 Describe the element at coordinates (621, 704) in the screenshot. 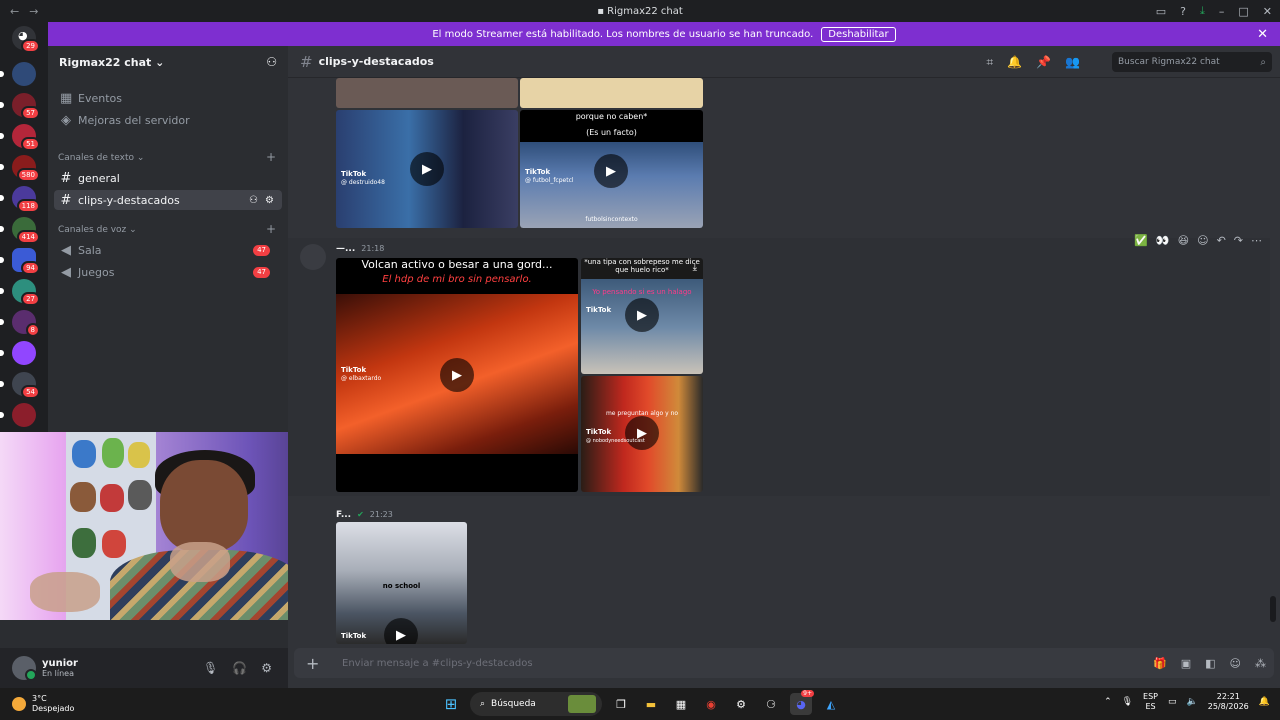

I see `task-view-icon: ❐` at that location.